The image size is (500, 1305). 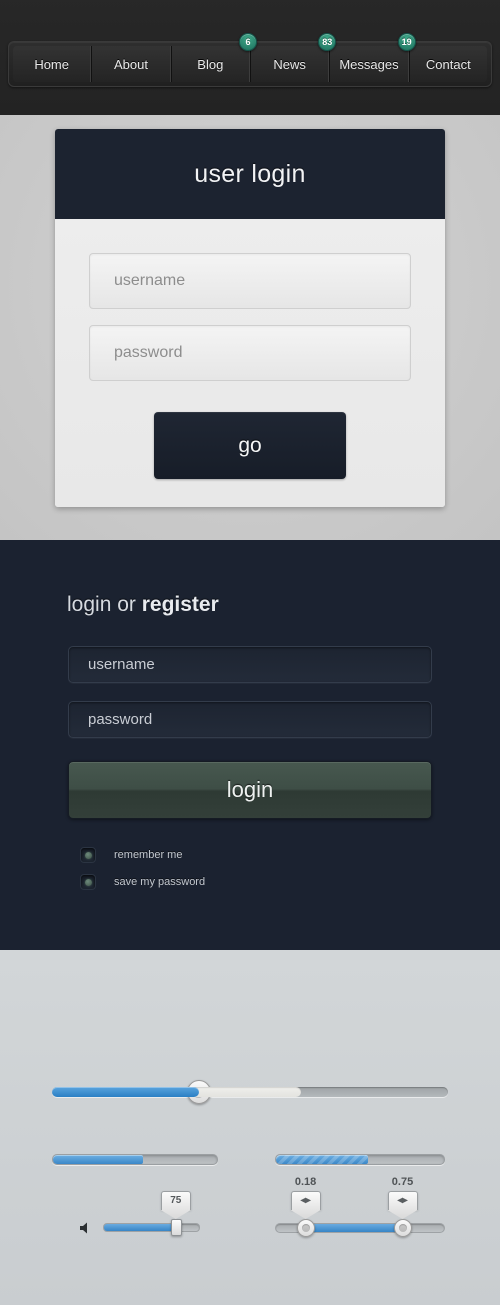 I want to click on volume-slider: 75, so click(x=151, y=1213).